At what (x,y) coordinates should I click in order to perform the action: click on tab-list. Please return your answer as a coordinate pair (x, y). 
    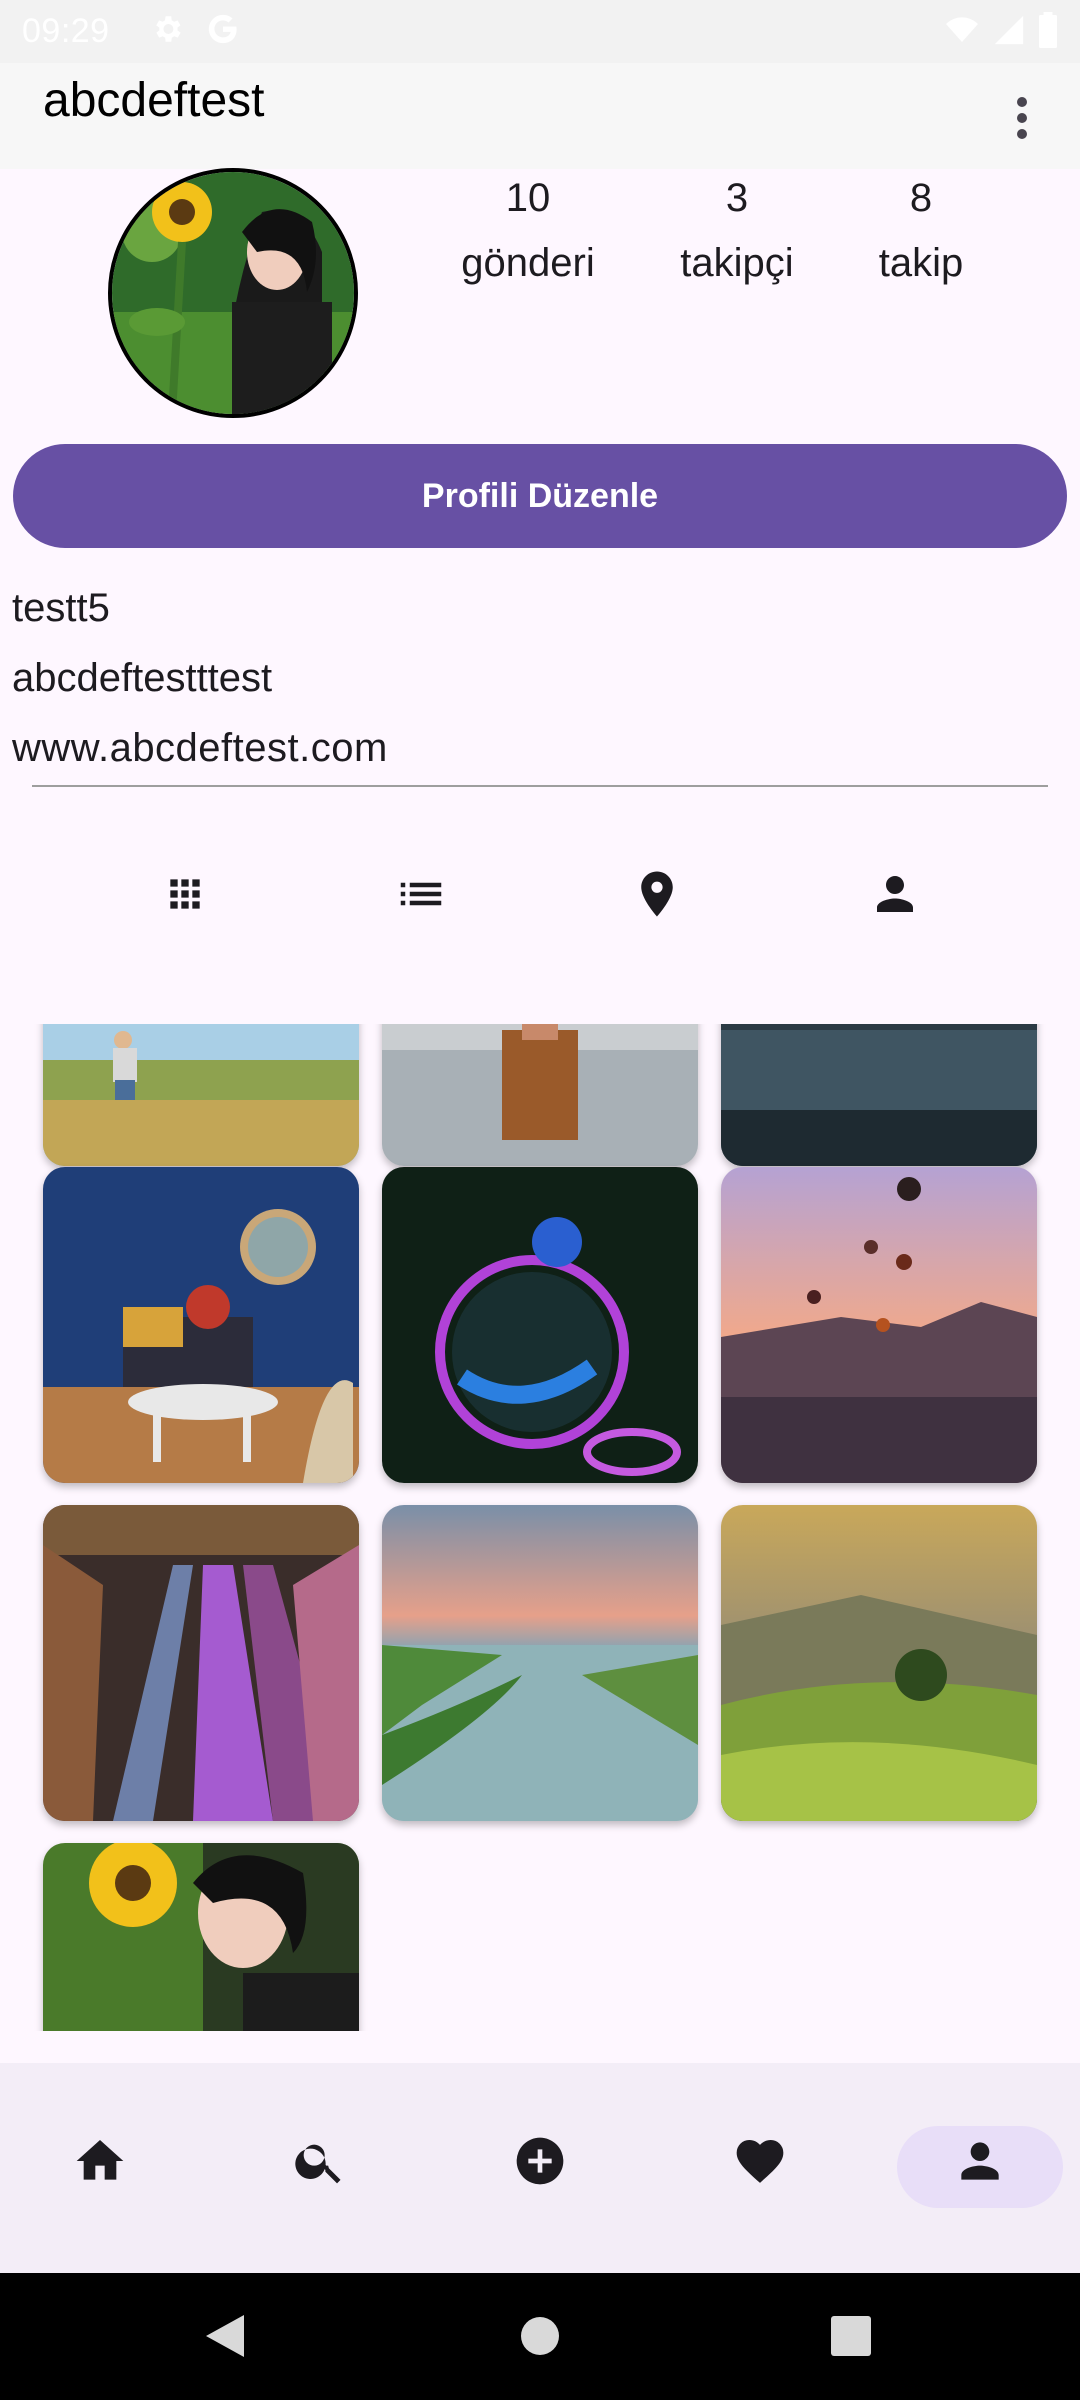
    Looking at the image, I should click on (421, 896).